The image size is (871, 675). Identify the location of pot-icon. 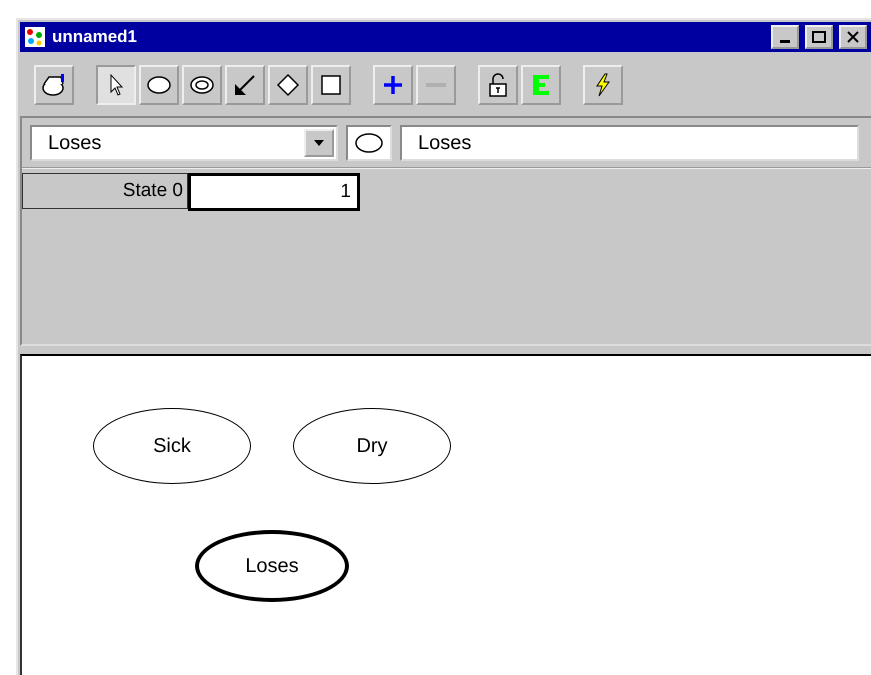
(54, 85).